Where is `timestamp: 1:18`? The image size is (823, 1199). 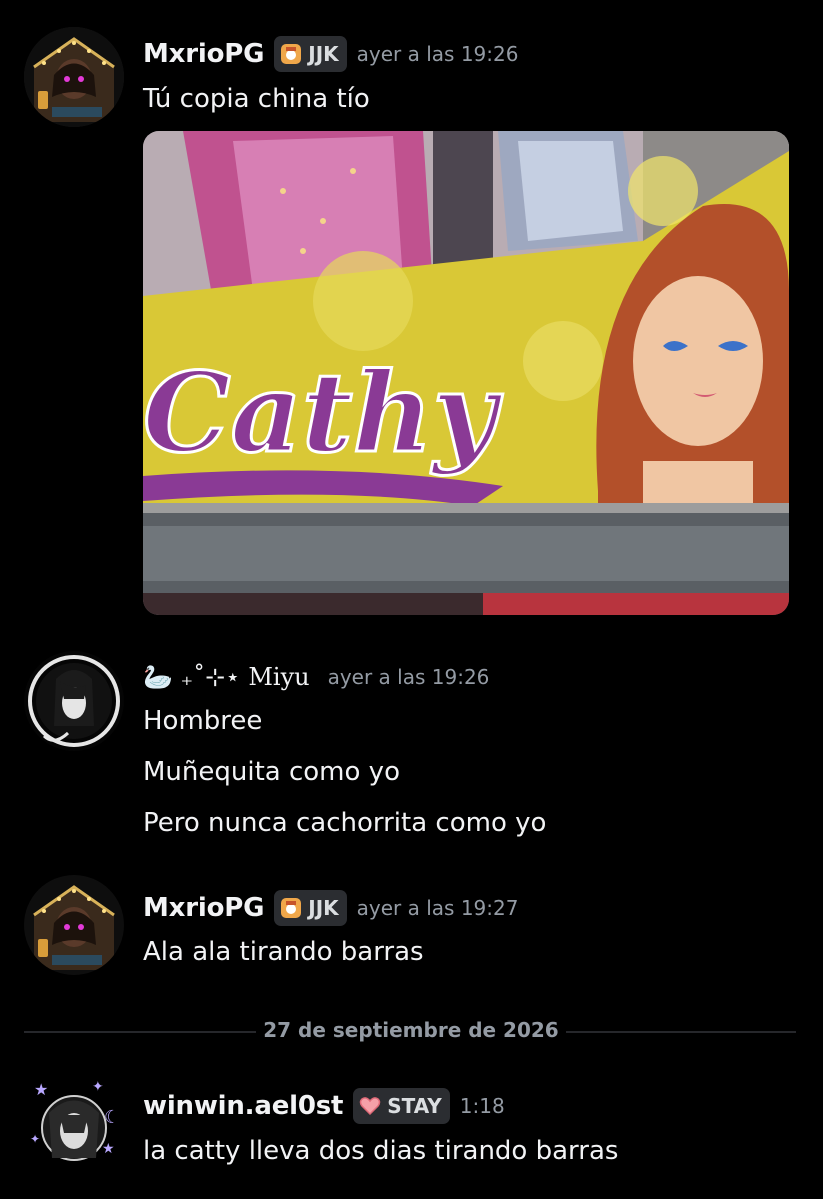 timestamp: 1:18 is located at coordinates (482, 1106).